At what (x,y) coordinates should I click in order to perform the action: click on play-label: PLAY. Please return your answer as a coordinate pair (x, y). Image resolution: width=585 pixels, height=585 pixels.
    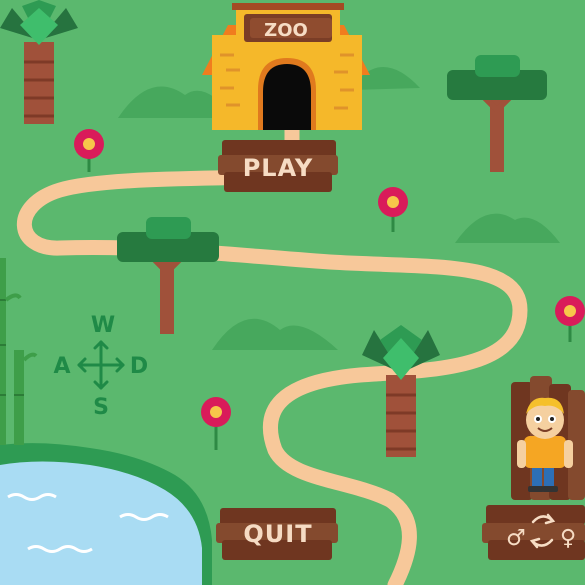
    Looking at the image, I should click on (278, 168).